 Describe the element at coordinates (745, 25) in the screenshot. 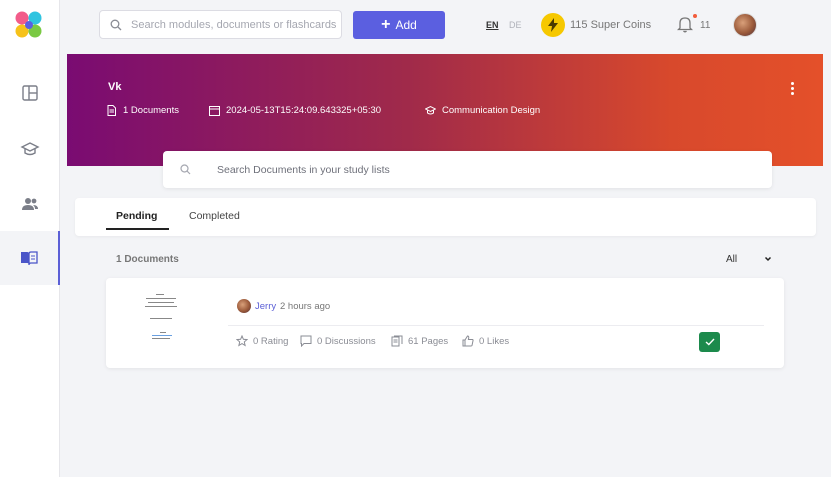

I see `user-avatar` at that location.